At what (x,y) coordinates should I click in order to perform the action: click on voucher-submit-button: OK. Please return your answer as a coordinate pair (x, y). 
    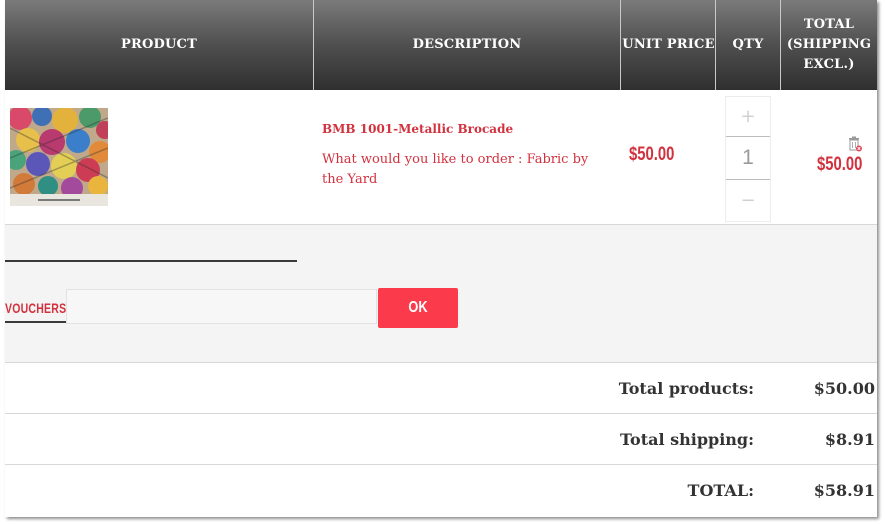
    Looking at the image, I should click on (418, 308).